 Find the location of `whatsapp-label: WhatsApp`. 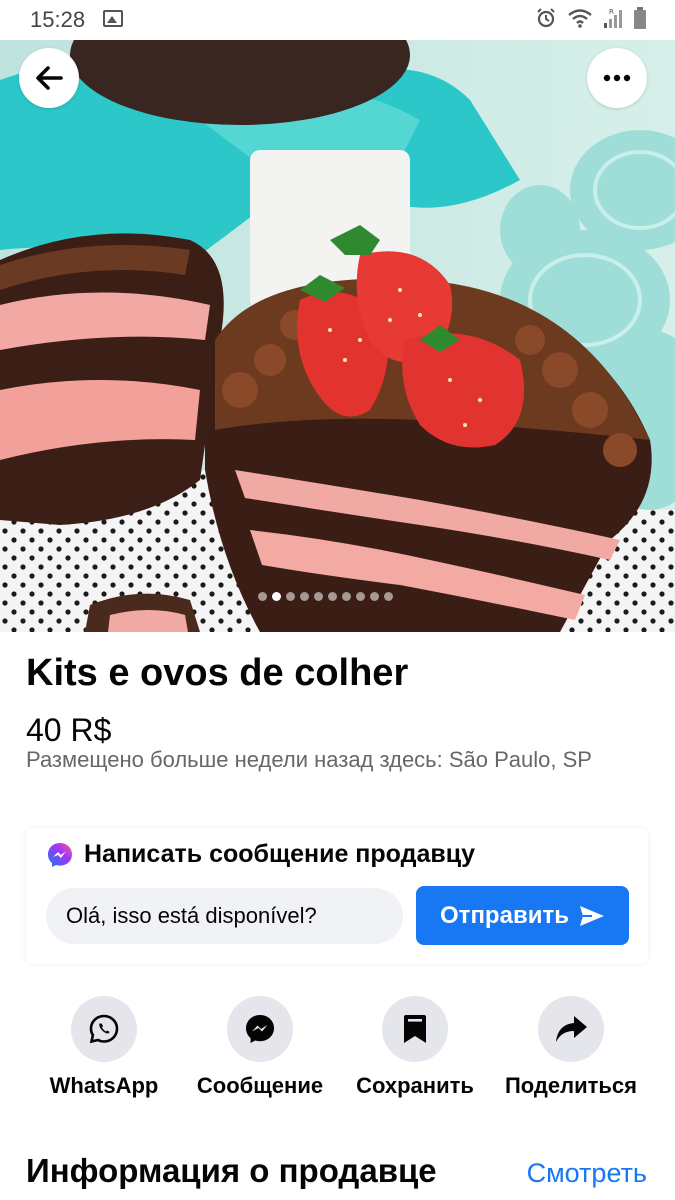

whatsapp-label: WhatsApp is located at coordinates (104, 1085).